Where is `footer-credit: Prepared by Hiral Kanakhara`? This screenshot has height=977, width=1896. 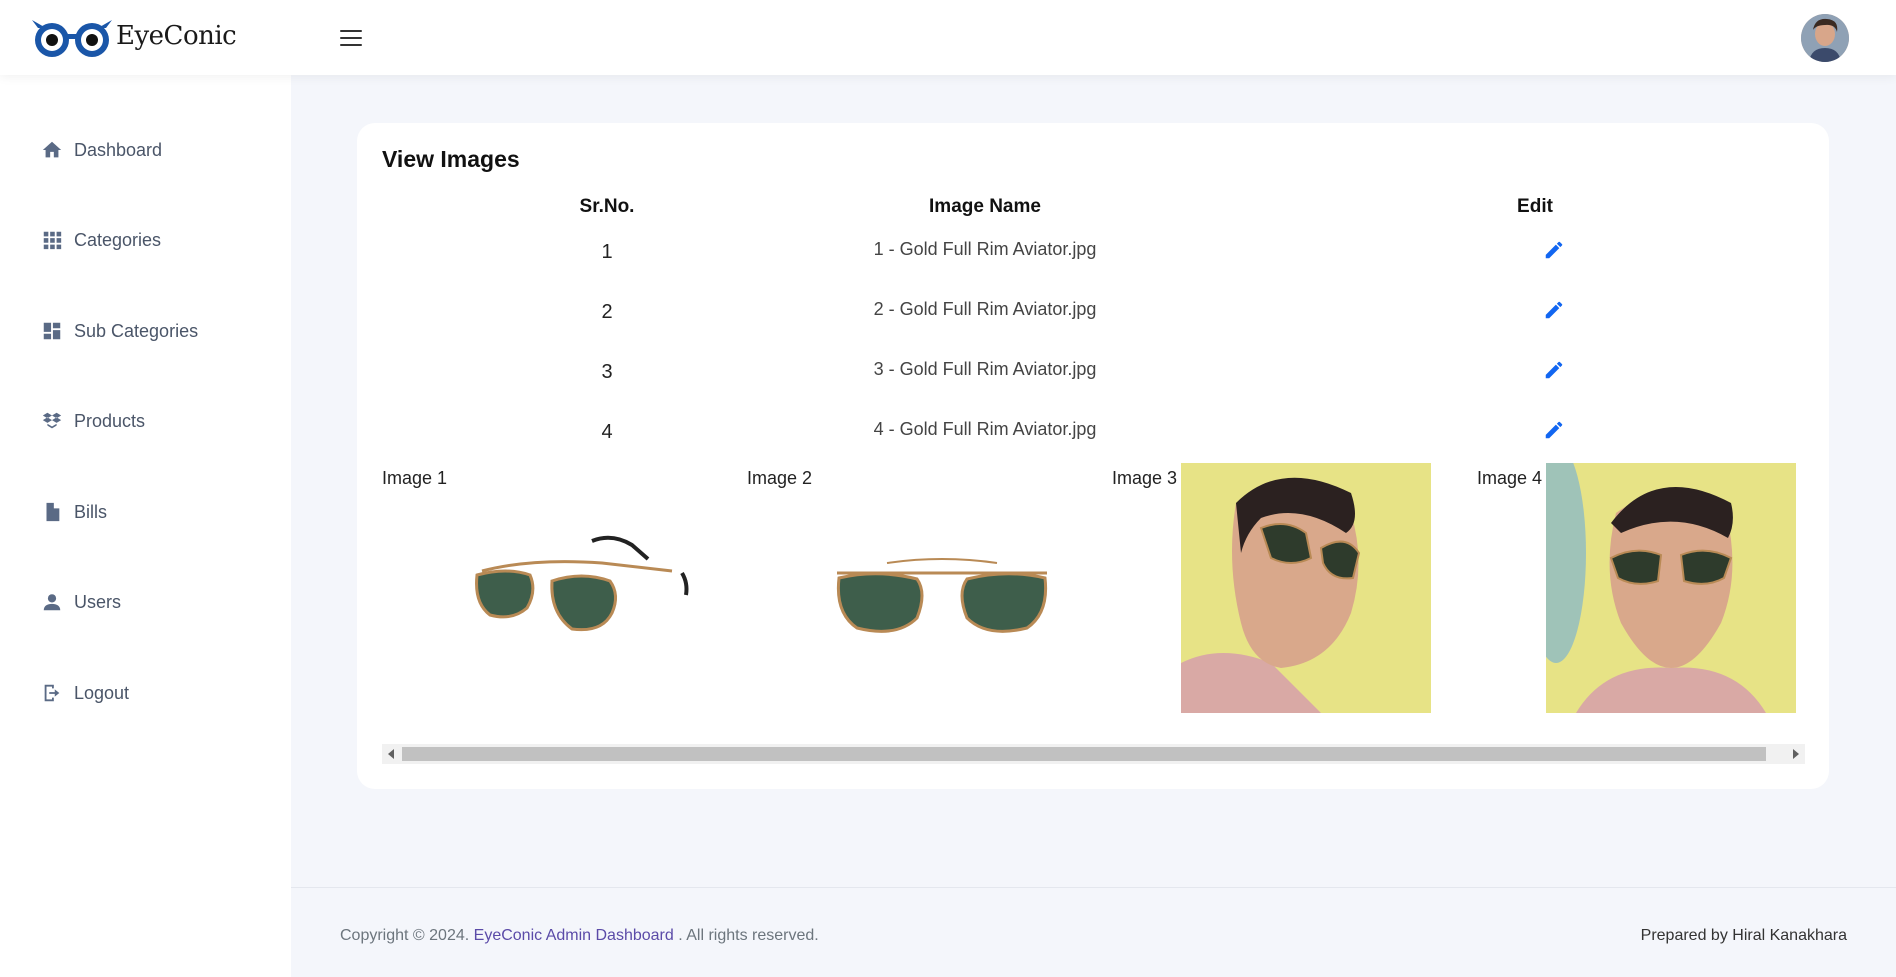
footer-credit: Prepared by Hiral Kanakhara is located at coordinates (1743, 935).